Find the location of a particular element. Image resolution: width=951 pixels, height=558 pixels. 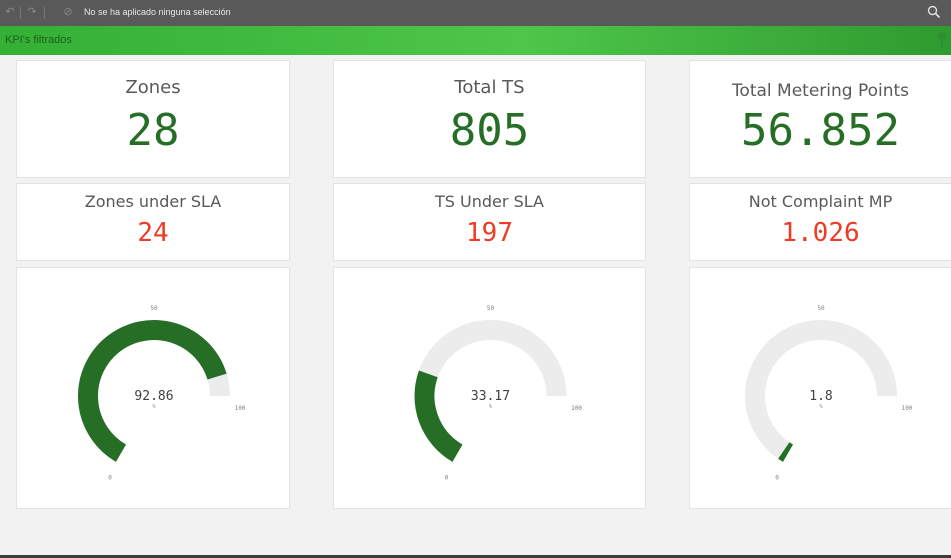

selection-status: No se ha aplicado ninguna selección is located at coordinates (157, 12).